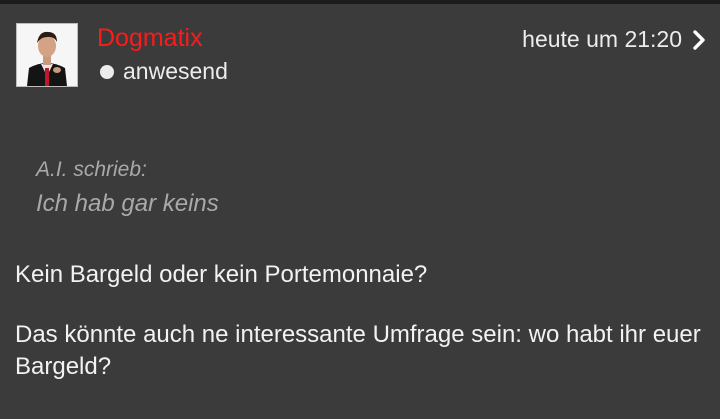 This screenshot has height=419, width=720. What do you see at coordinates (107, 71) in the screenshot?
I see `status-dot-icon` at bounding box center [107, 71].